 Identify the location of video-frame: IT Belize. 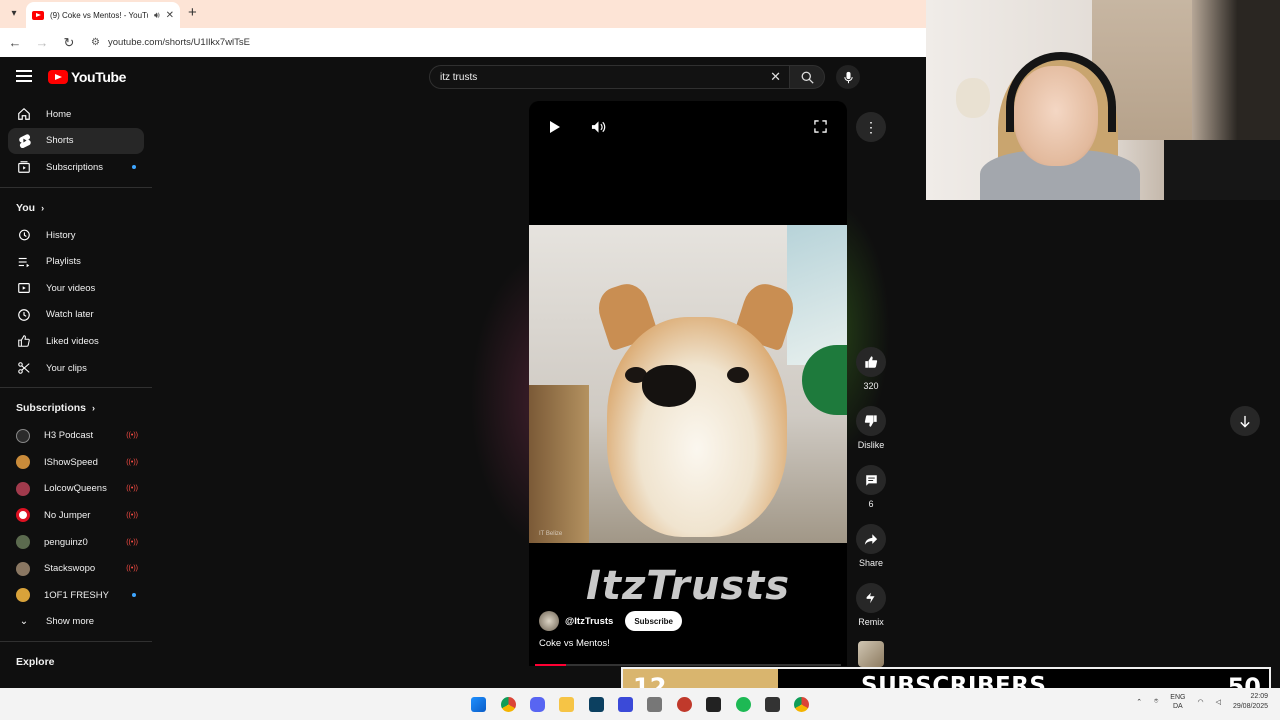
(688, 384).